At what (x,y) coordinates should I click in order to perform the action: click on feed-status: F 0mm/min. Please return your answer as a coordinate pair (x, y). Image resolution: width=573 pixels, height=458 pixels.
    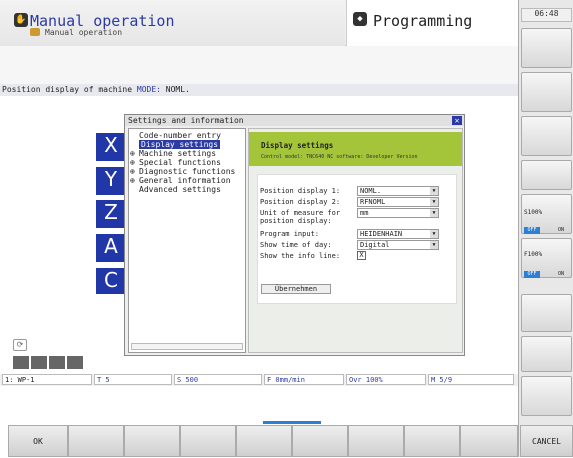
    Looking at the image, I should click on (304, 379).